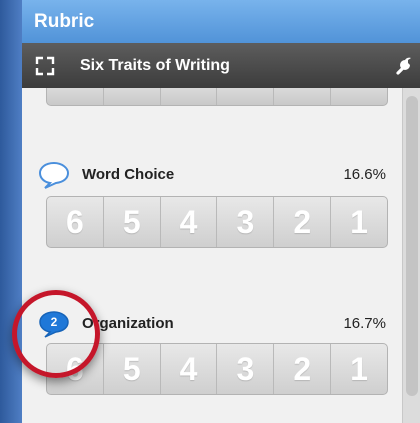  I want to click on expand-icon, so click(45, 66).